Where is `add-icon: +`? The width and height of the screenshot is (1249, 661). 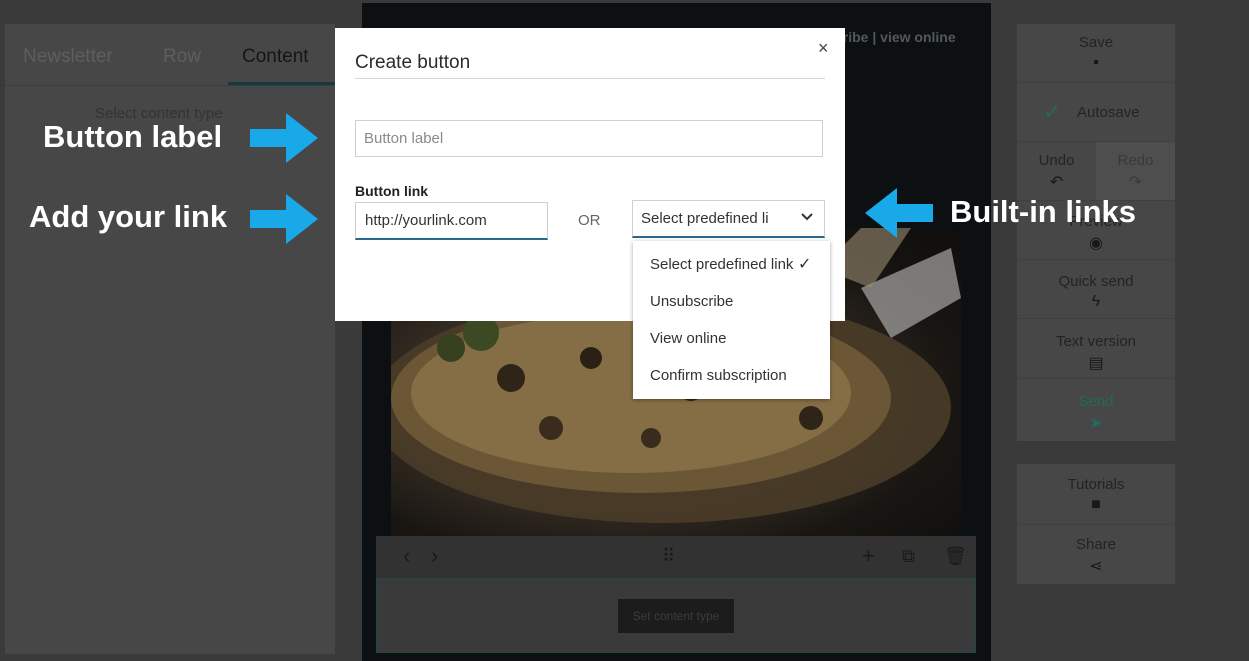 add-icon: + is located at coordinates (868, 556).